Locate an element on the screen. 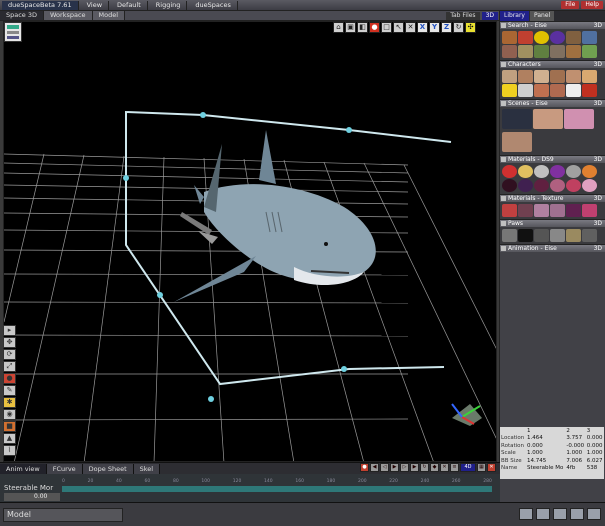 The height and width of the screenshot is (526, 605). select-tool-icon: ▸ is located at coordinates (9, 330).